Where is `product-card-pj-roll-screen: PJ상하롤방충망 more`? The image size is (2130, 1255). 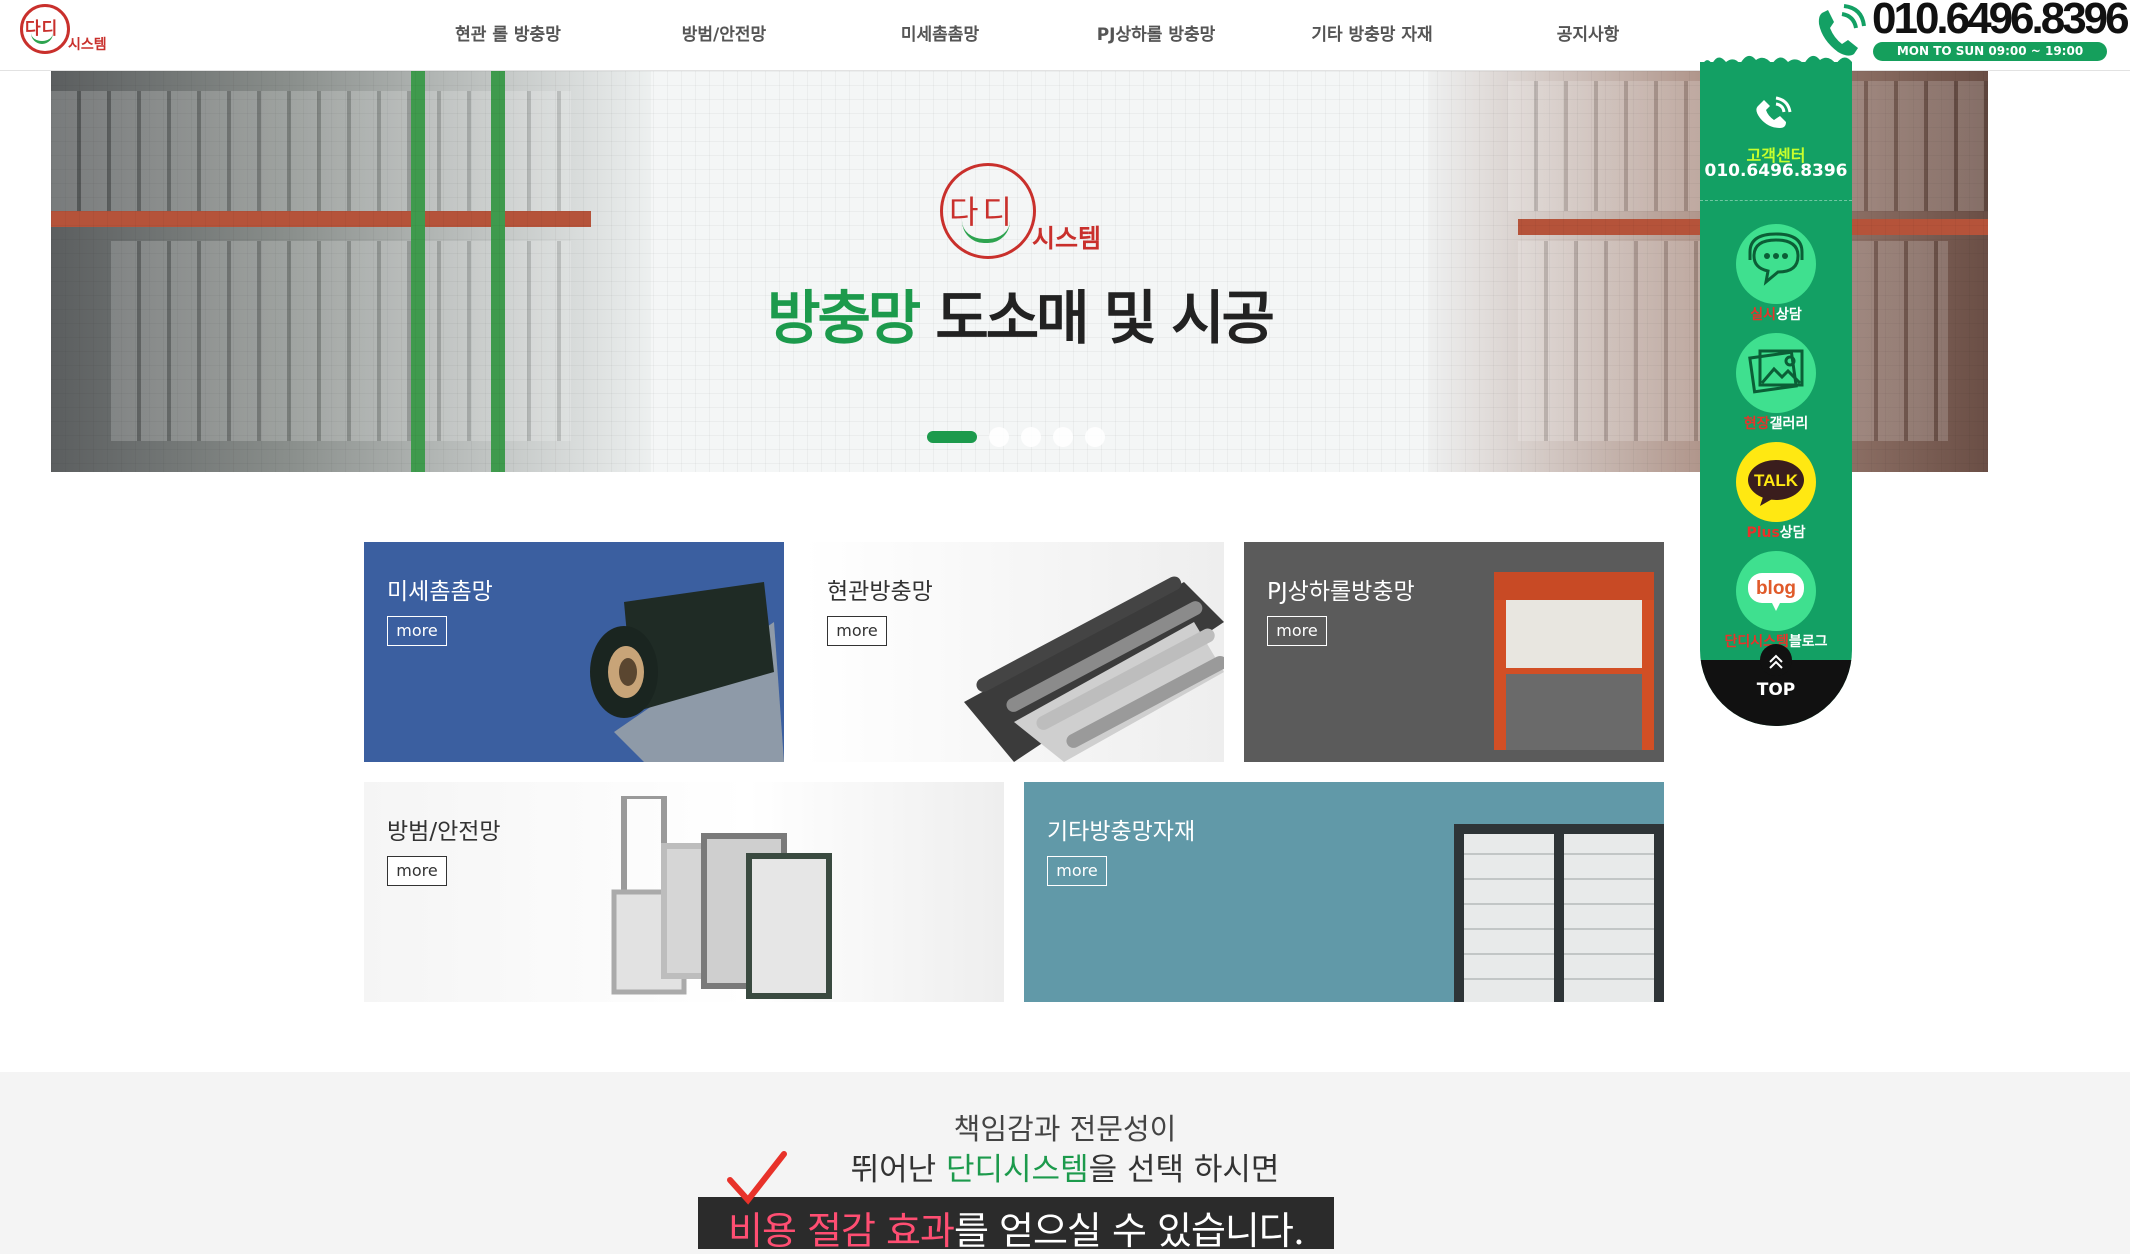
product-card-pj-roll-screen: PJ상하롤방충망 more is located at coordinates (1454, 652).